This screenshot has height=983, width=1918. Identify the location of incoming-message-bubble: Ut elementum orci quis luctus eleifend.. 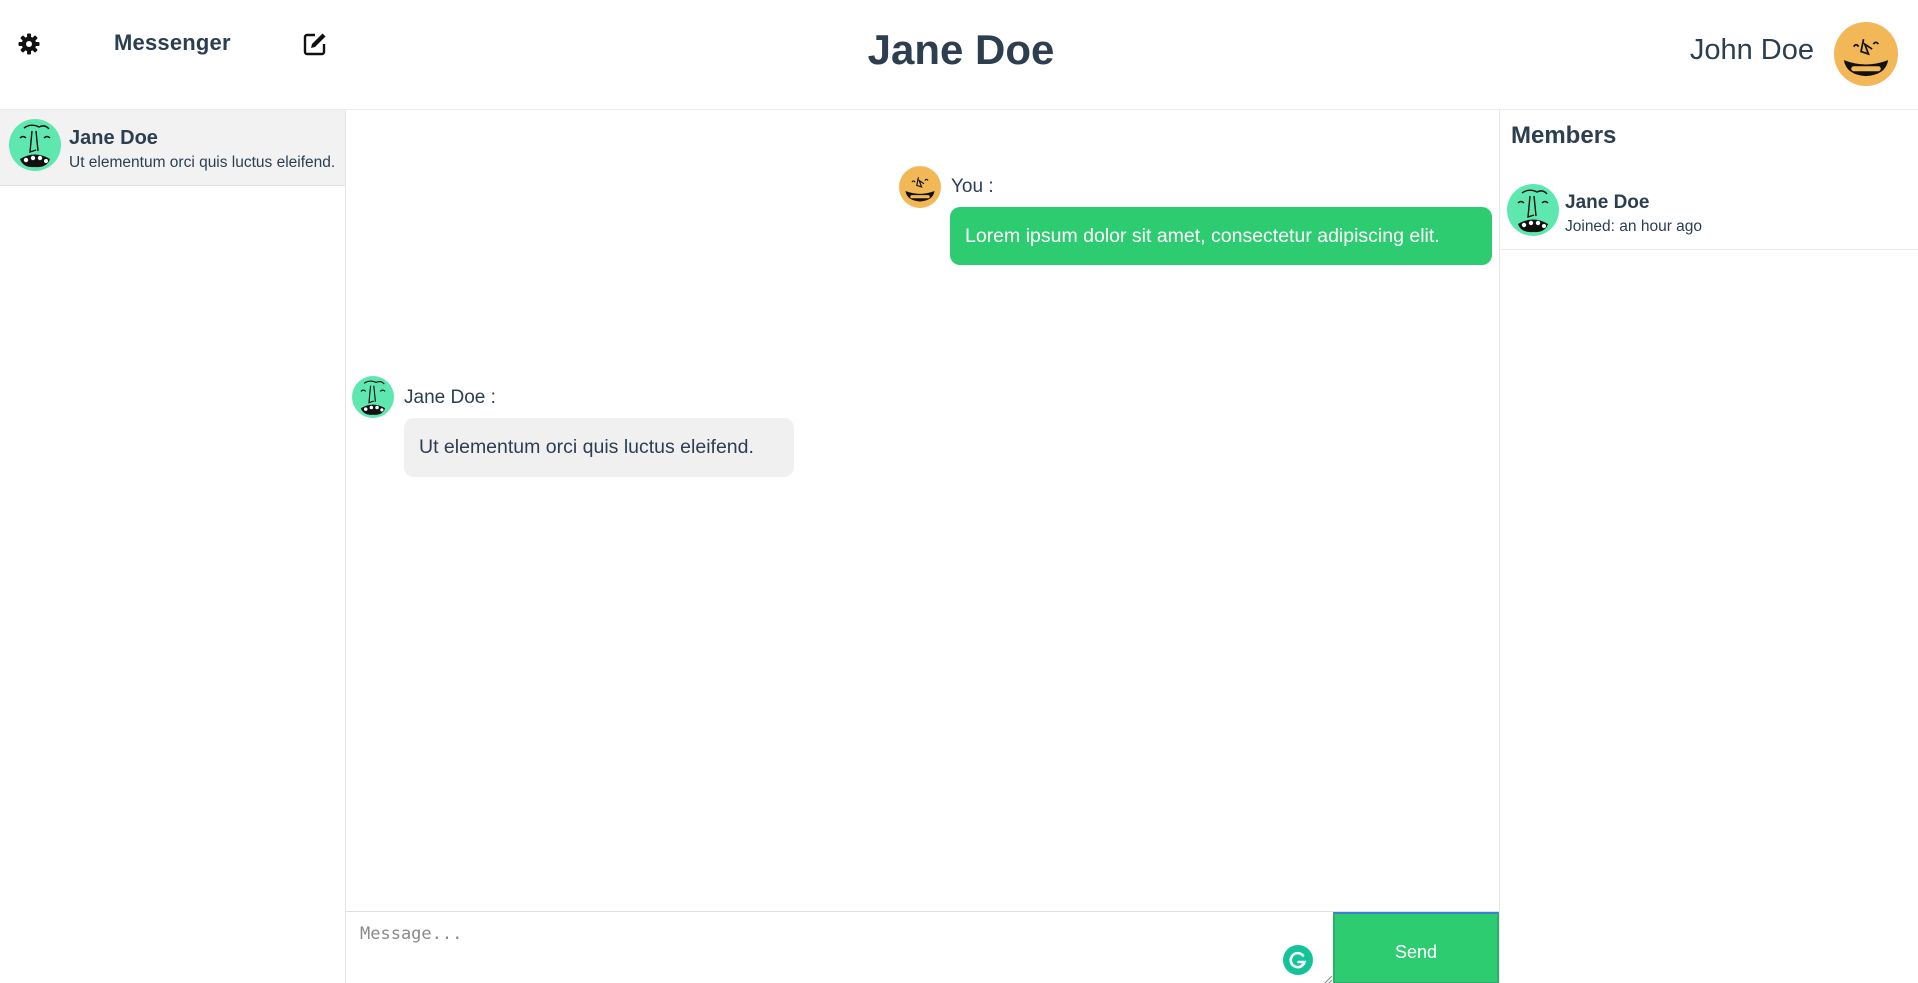
(599, 447).